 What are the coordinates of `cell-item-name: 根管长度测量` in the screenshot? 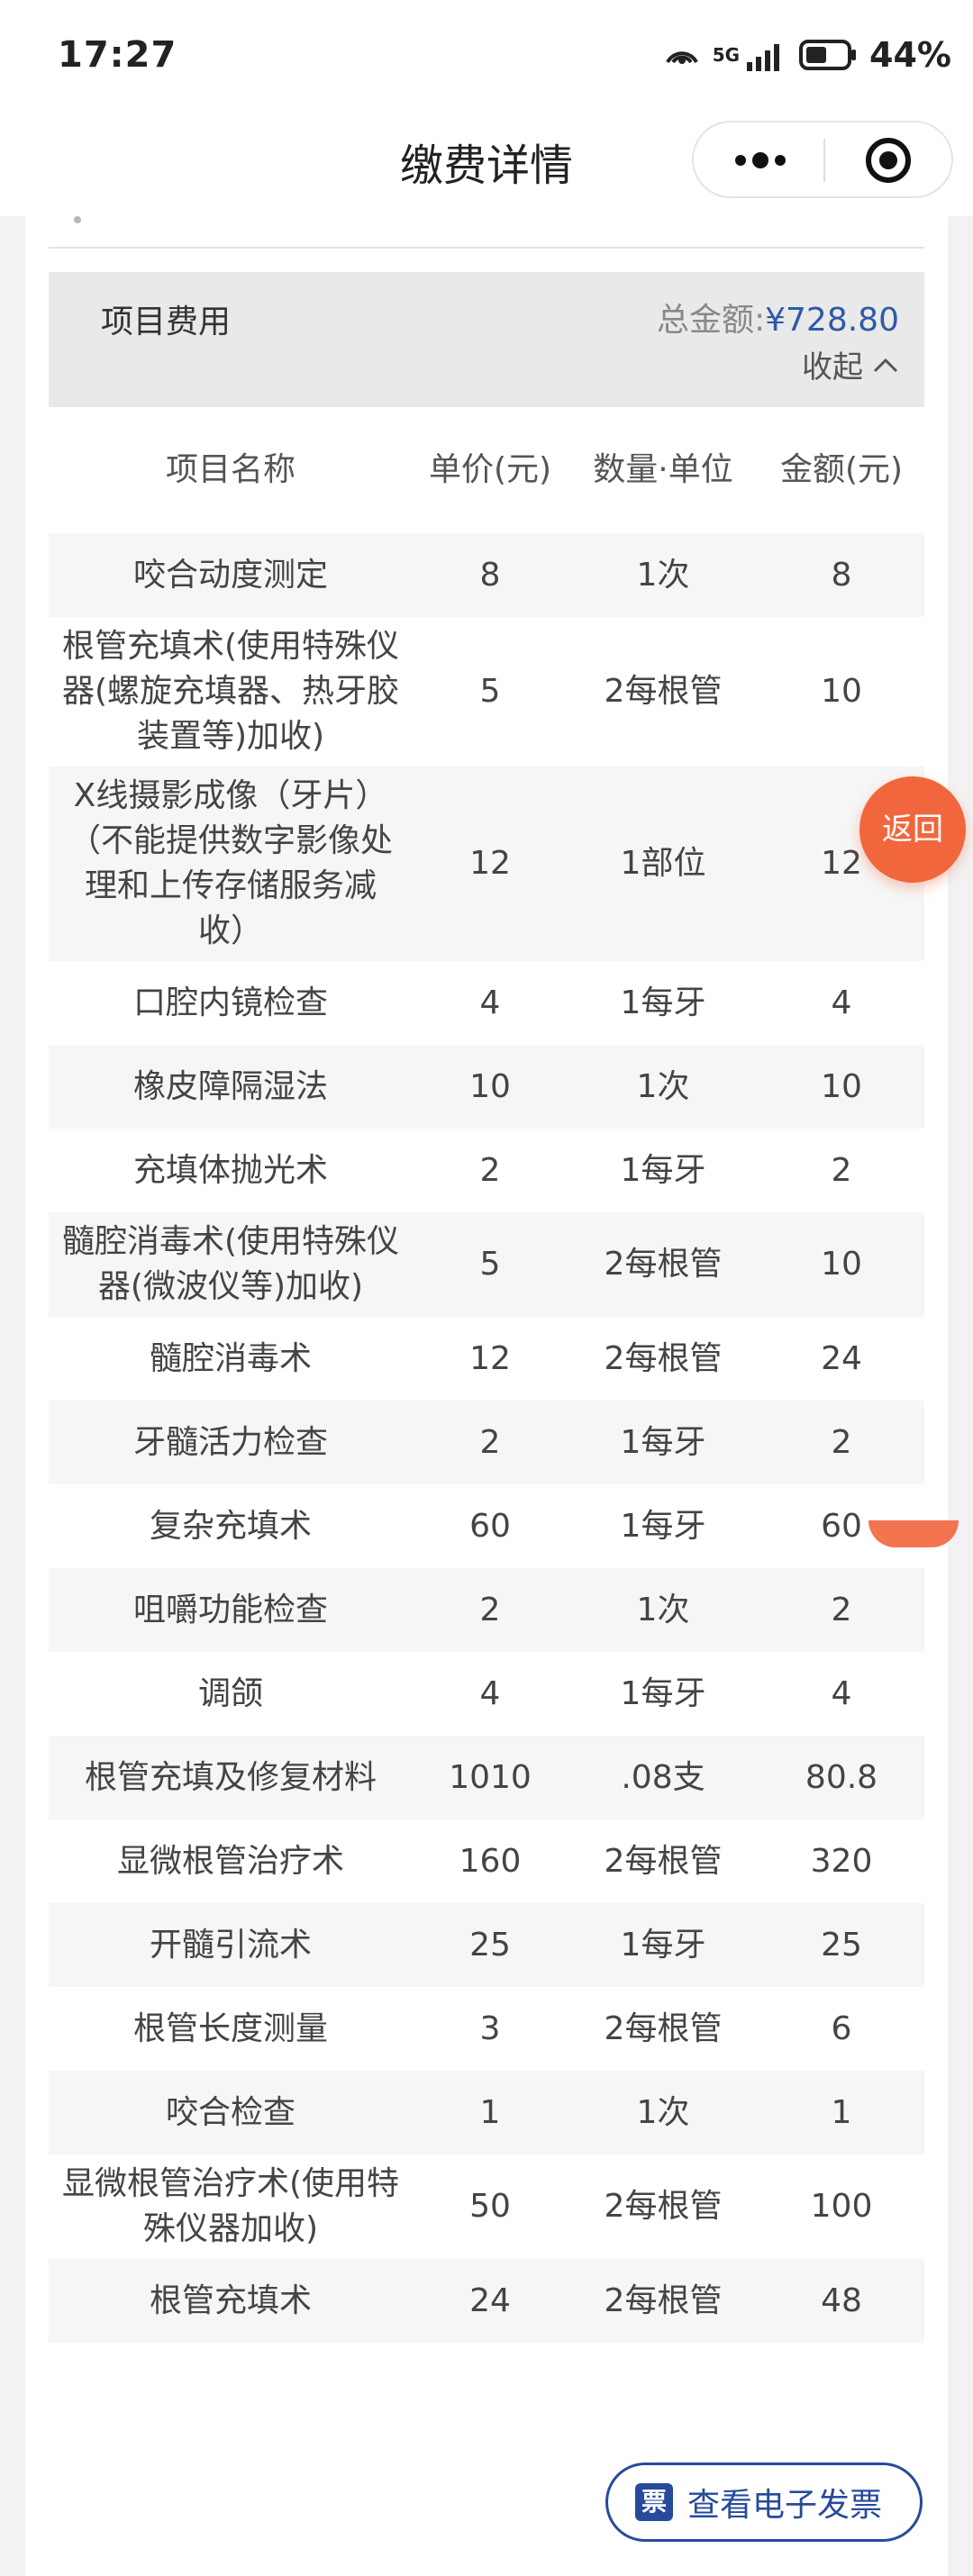 It's located at (230, 2028).